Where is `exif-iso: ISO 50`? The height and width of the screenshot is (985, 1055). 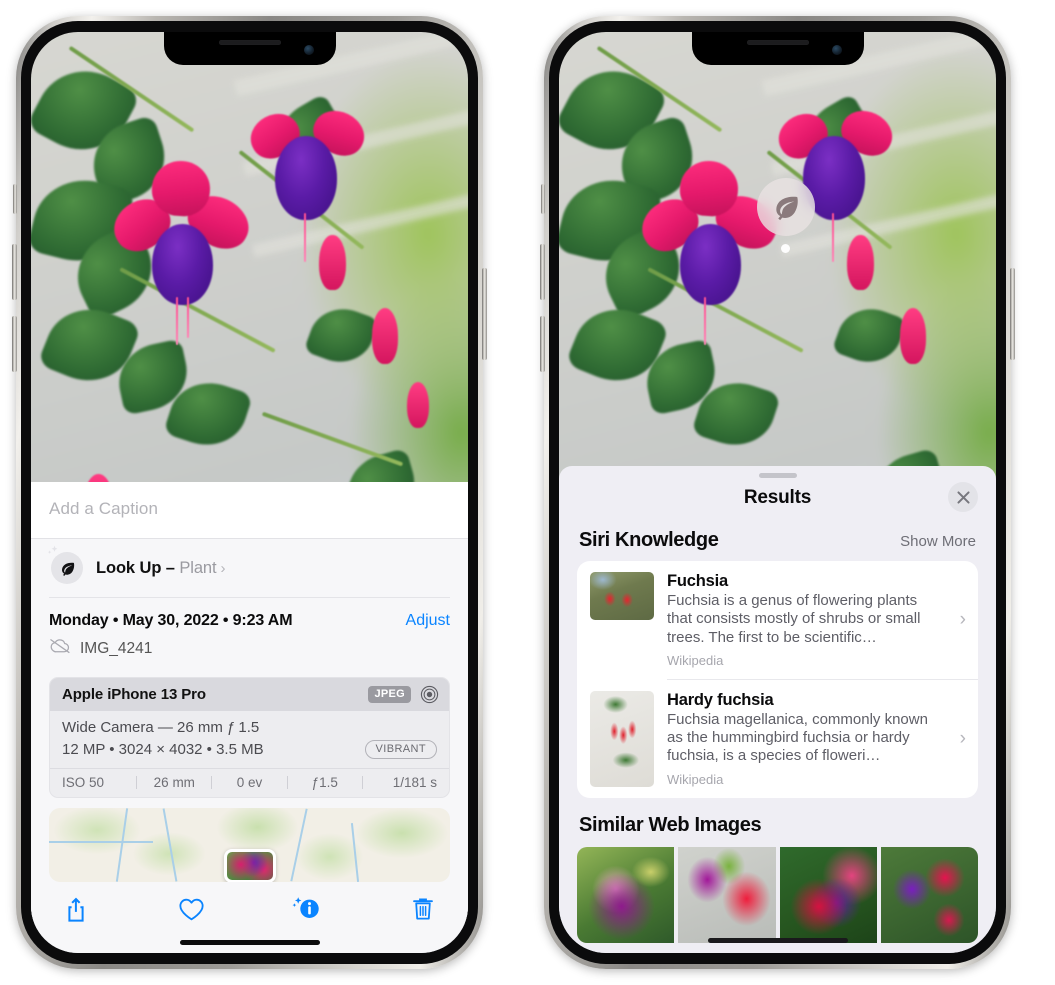
exif-iso: ISO 50 is located at coordinates (83, 782).